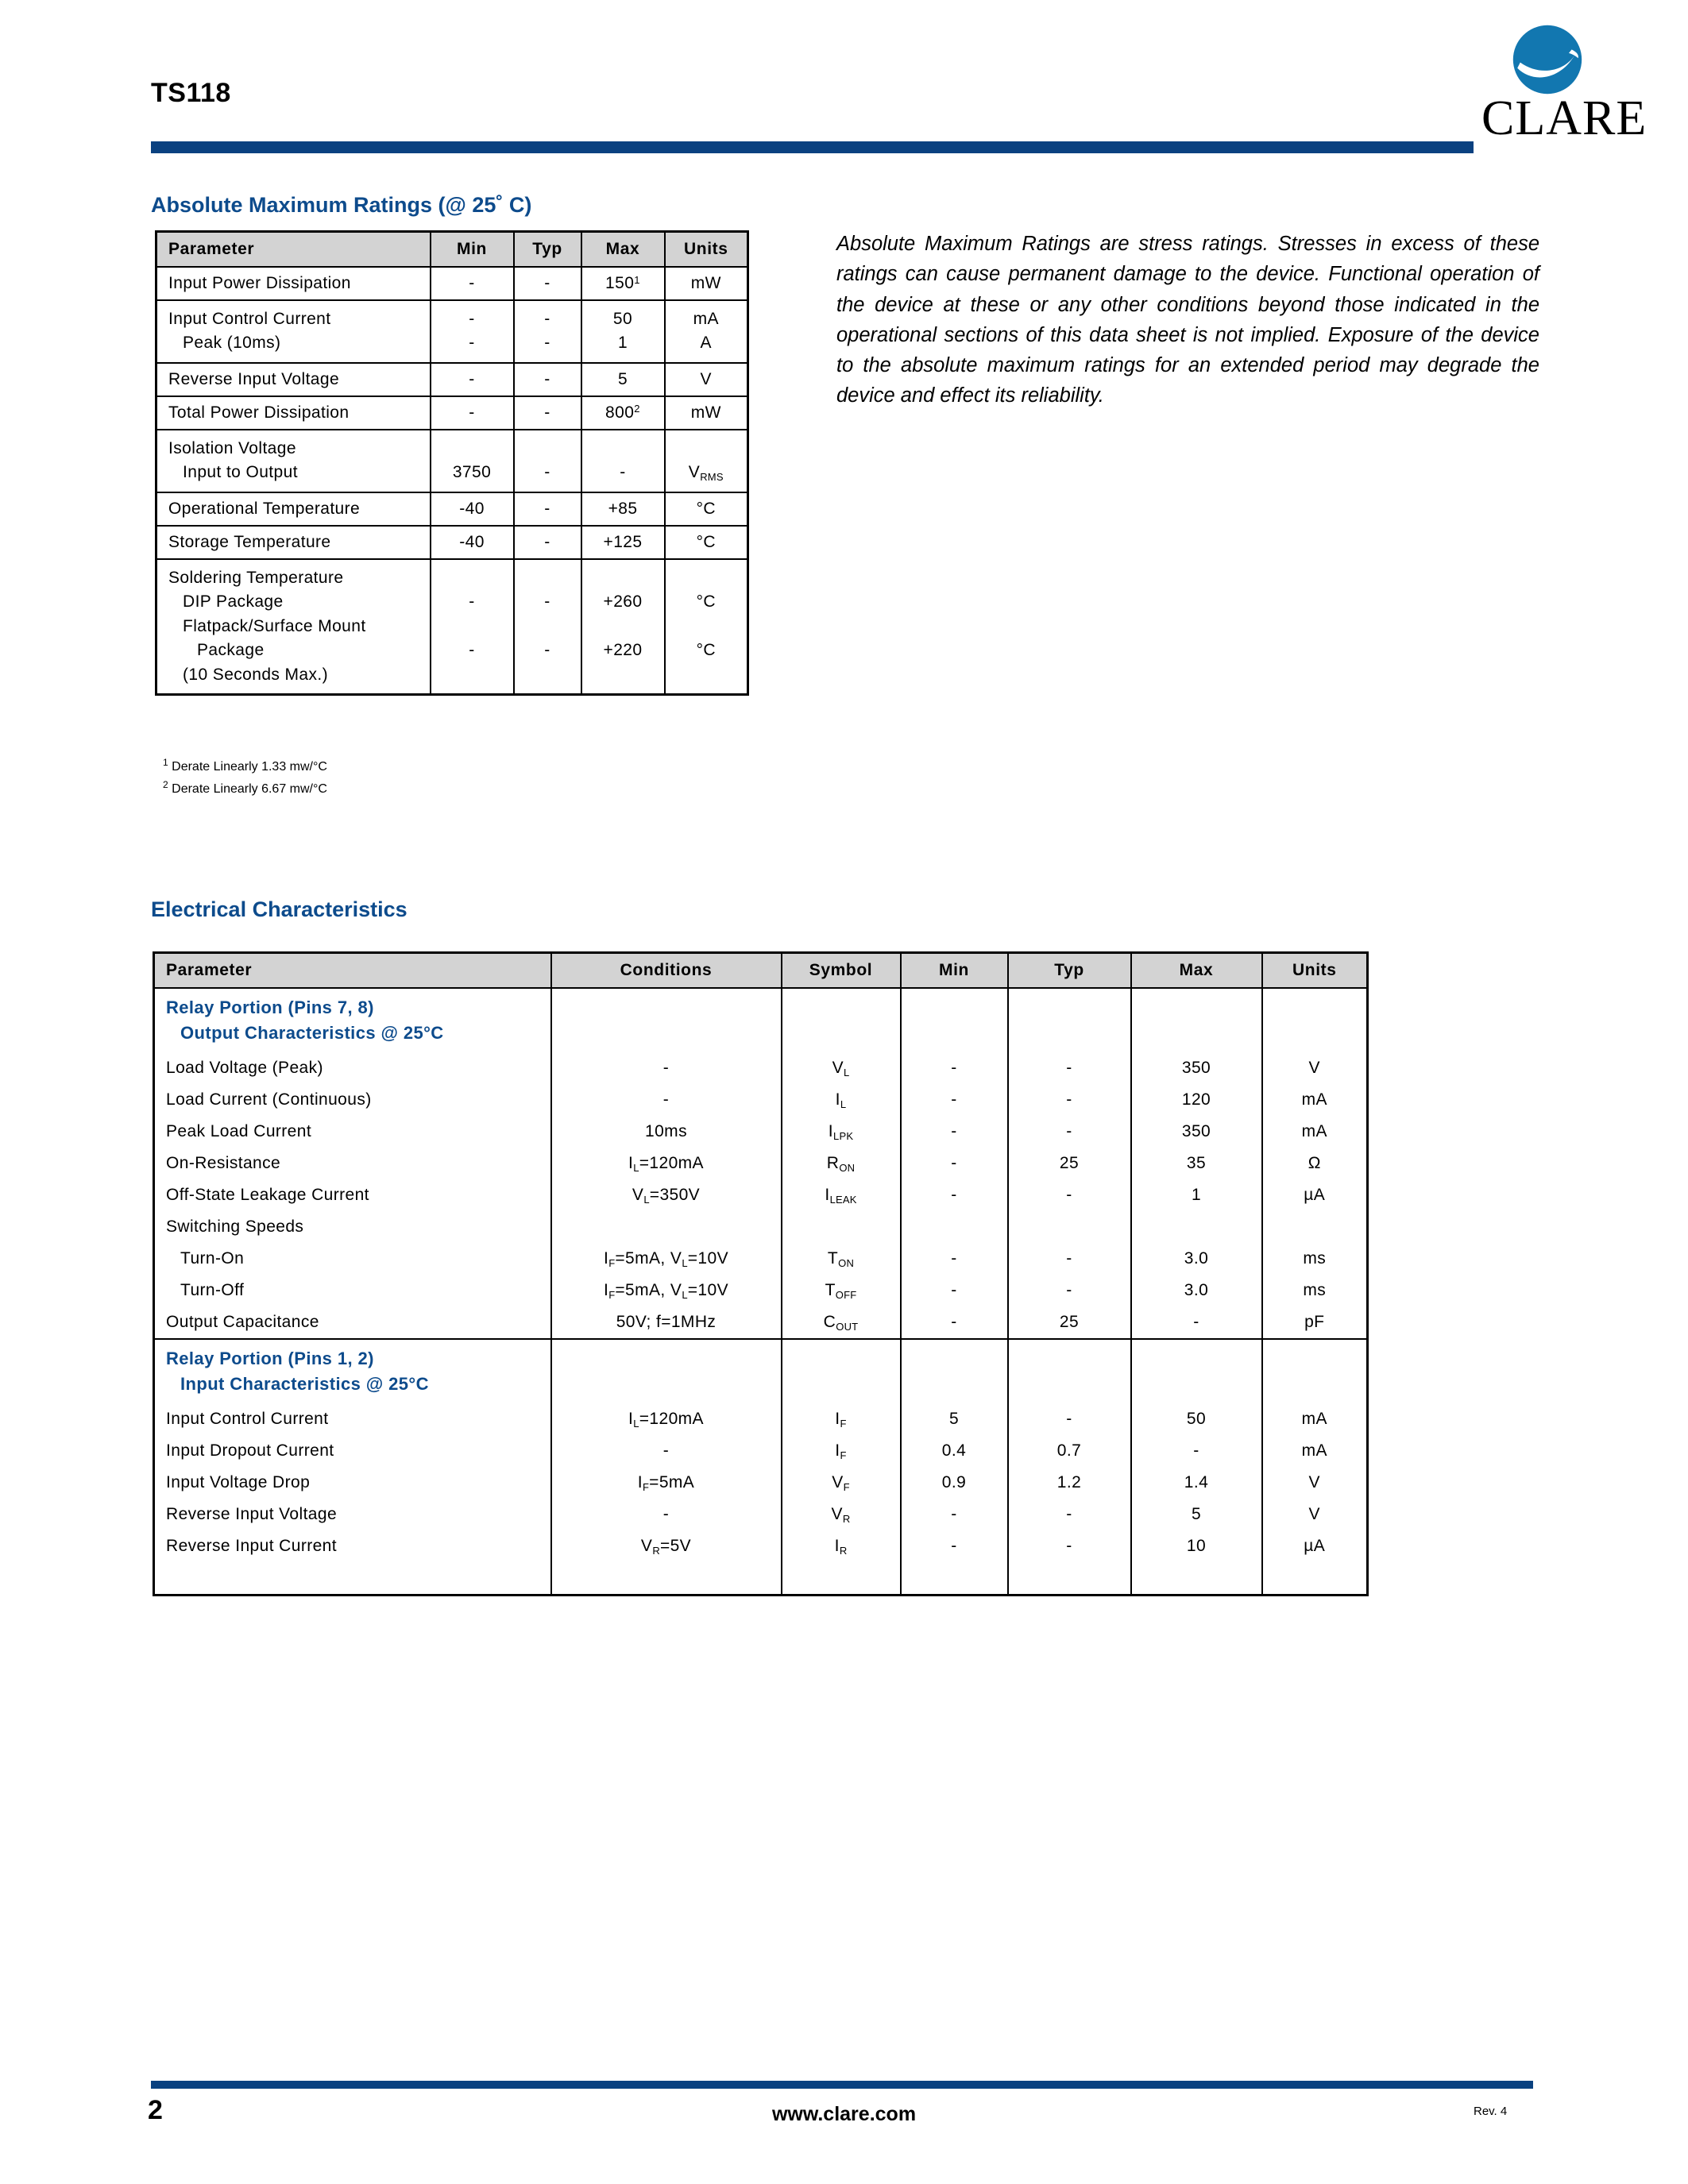 Image resolution: width=1688 pixels, height=2184 pixels. Describe the element at coordinates (841, 1546) in the screenshot. I see `cell-symbol: IR` at that location.